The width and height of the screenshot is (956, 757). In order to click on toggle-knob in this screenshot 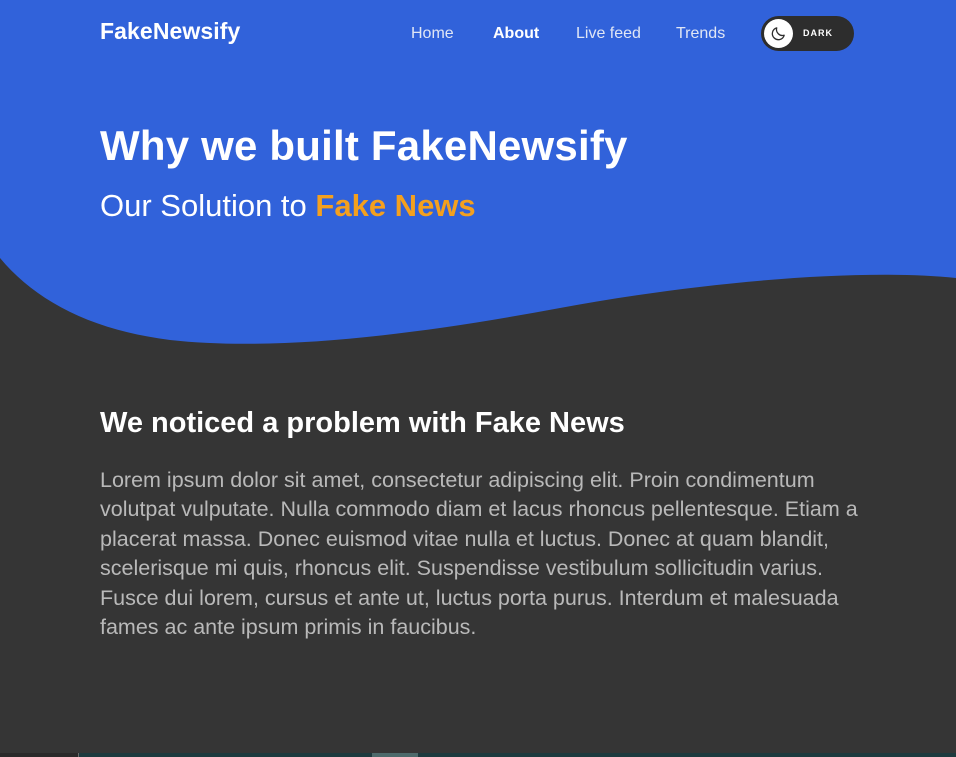, I will do `click(778, 33)`.